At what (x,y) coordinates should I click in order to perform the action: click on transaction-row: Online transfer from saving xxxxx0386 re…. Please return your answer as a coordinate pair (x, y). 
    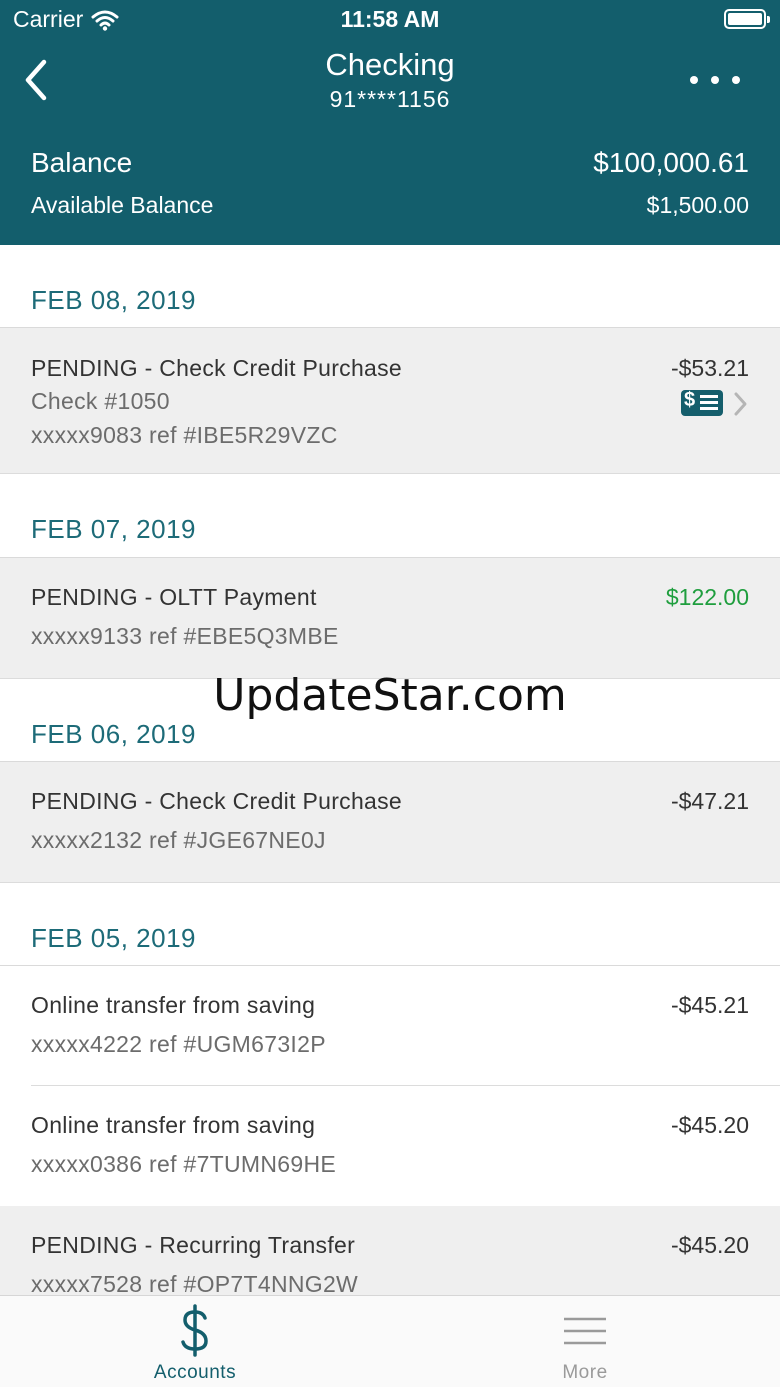
    Looking at the image, I should click on (390, 1146).